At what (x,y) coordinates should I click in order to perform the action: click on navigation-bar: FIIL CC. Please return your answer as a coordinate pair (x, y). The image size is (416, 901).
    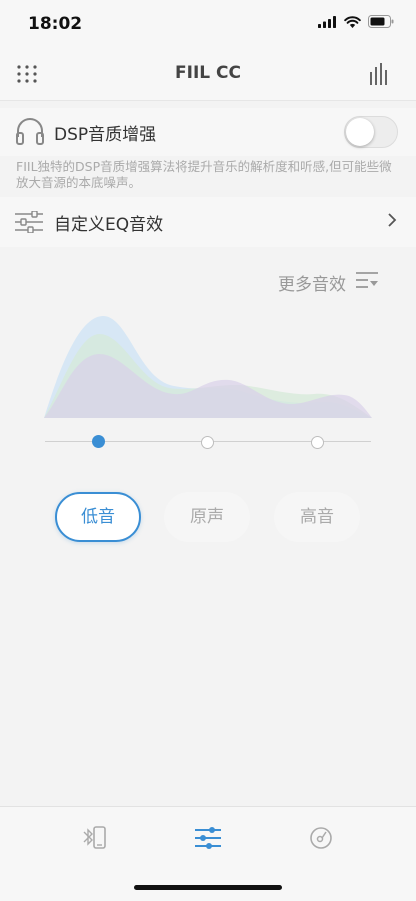
    Looking at the image, I should click on (208, 74).